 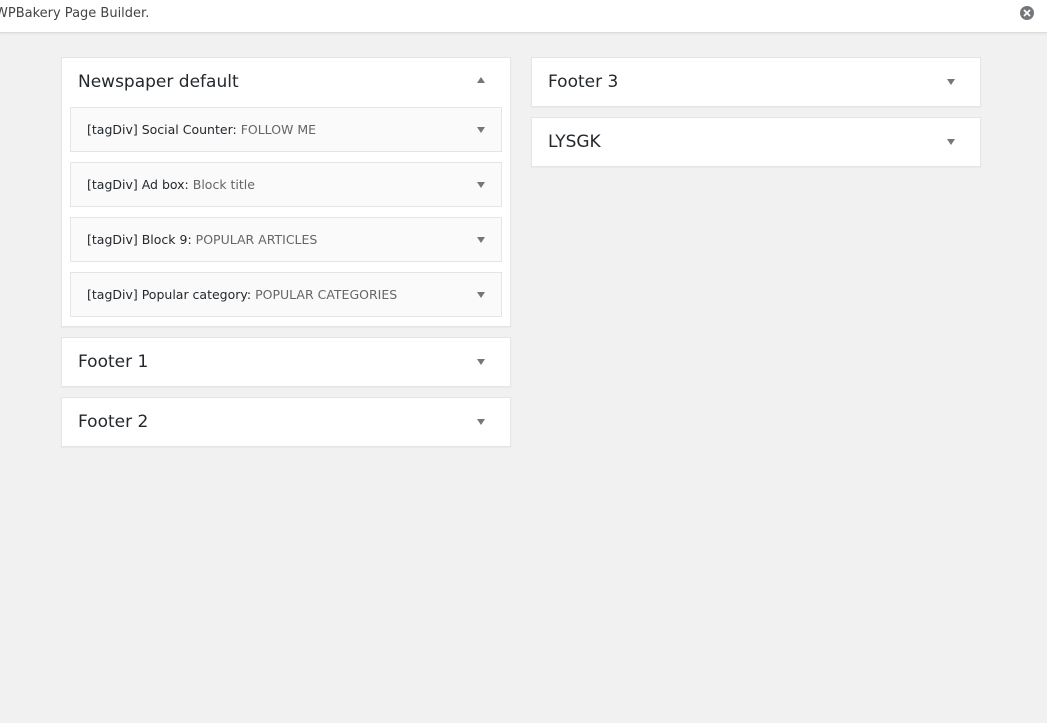 I want to click on widget-social-counter: [tagDiv] Social Counter: FOLLOW ME, so click(x=286, y=129).